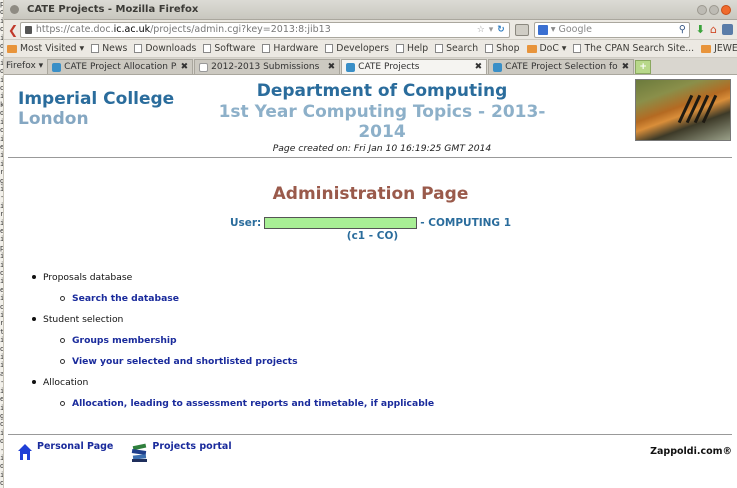 The height and width of the screenshot is (488, 737). I want to click on new-tab-button: +, so click(643, 67).